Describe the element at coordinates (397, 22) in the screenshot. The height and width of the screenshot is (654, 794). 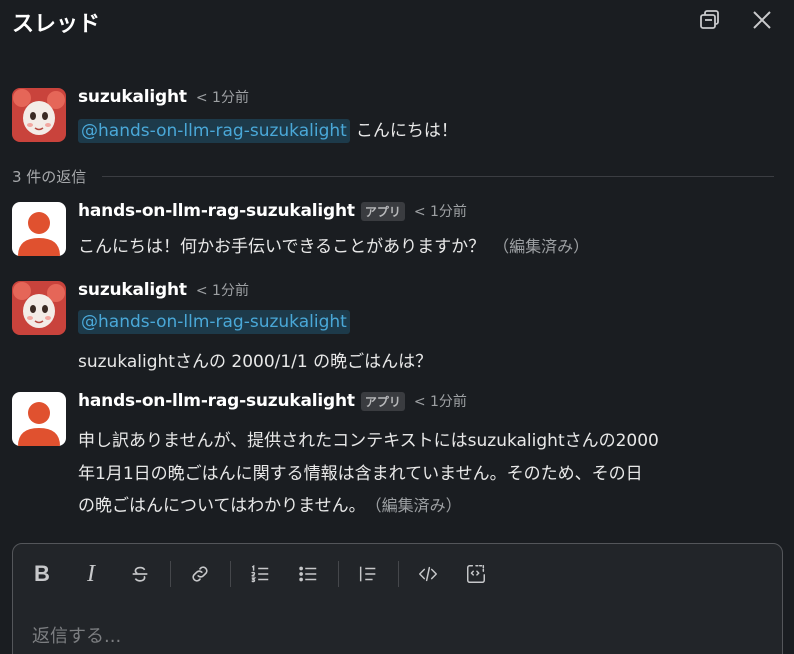
I see `thread-header: スレッド` at that location.